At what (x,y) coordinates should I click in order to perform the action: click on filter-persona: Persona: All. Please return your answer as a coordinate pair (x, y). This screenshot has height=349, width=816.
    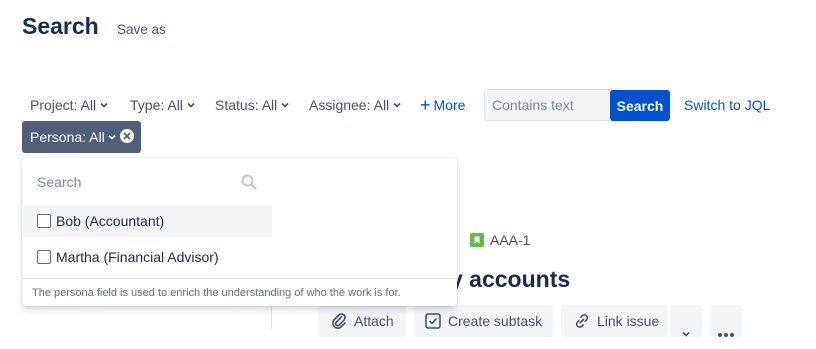
    Looking at the image, I should click on (81, 137).